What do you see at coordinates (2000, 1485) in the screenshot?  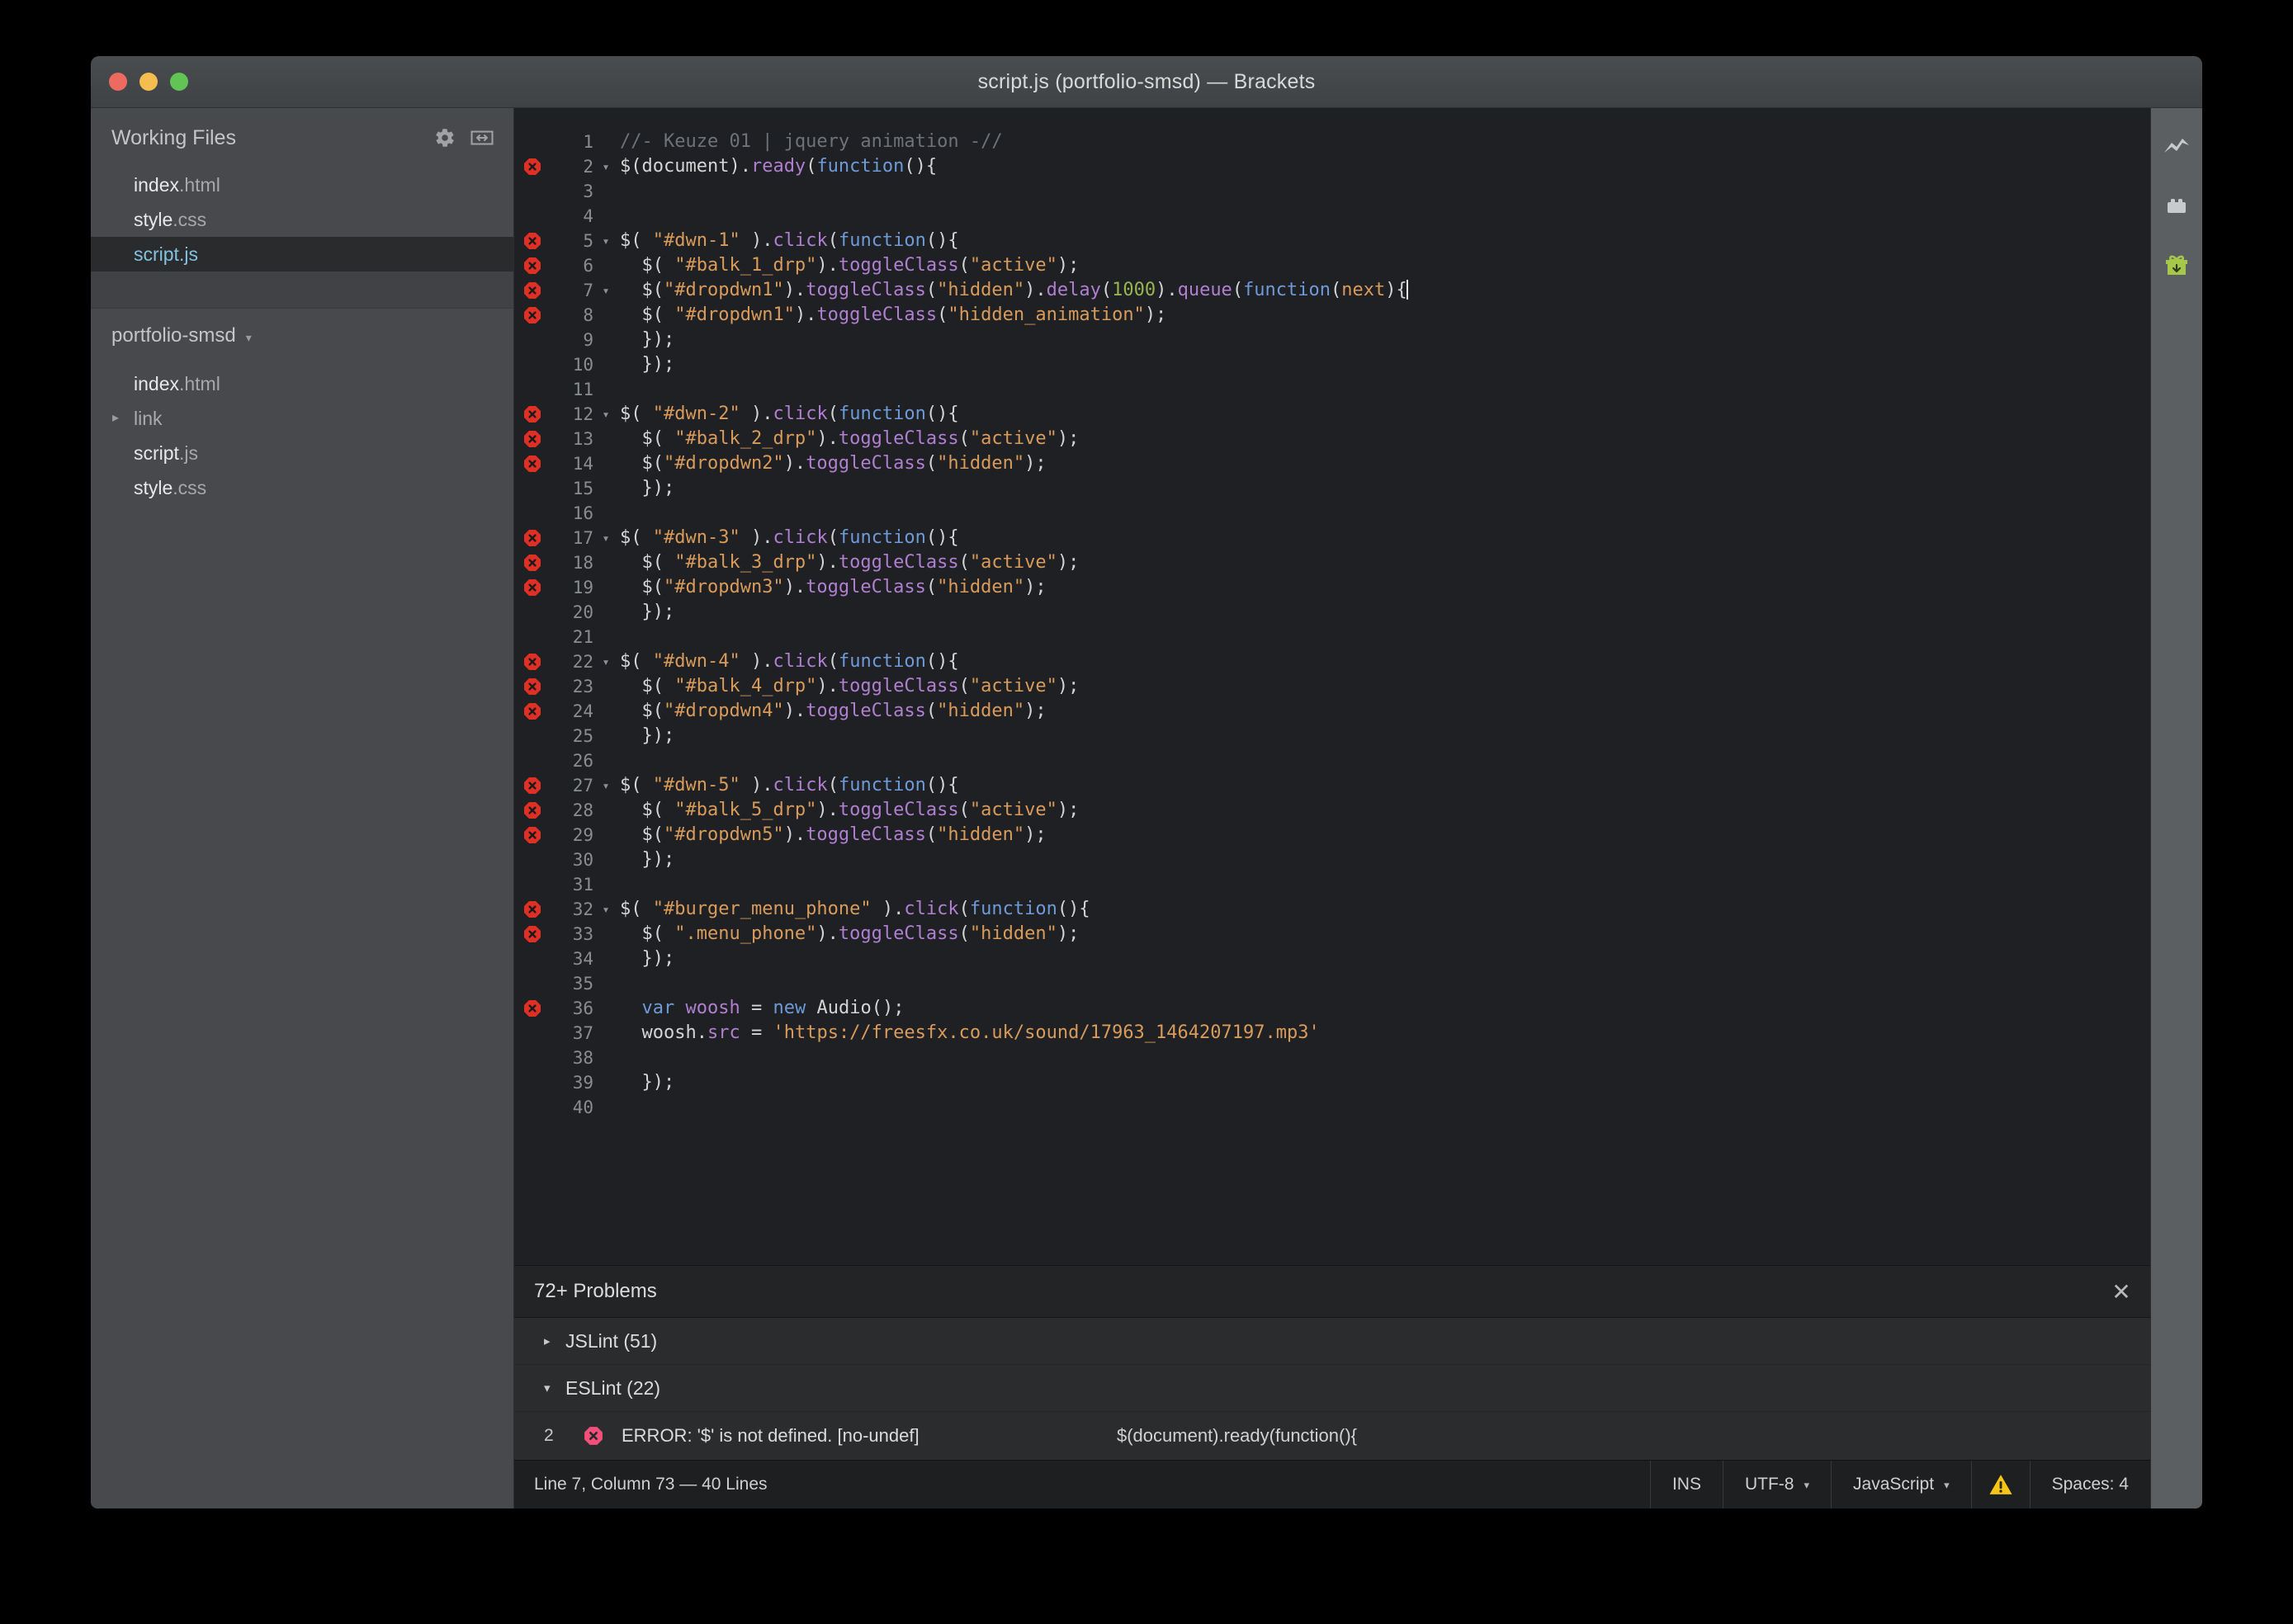 I see `warning-triangle-icon` at bounding box center [2000, 1485].